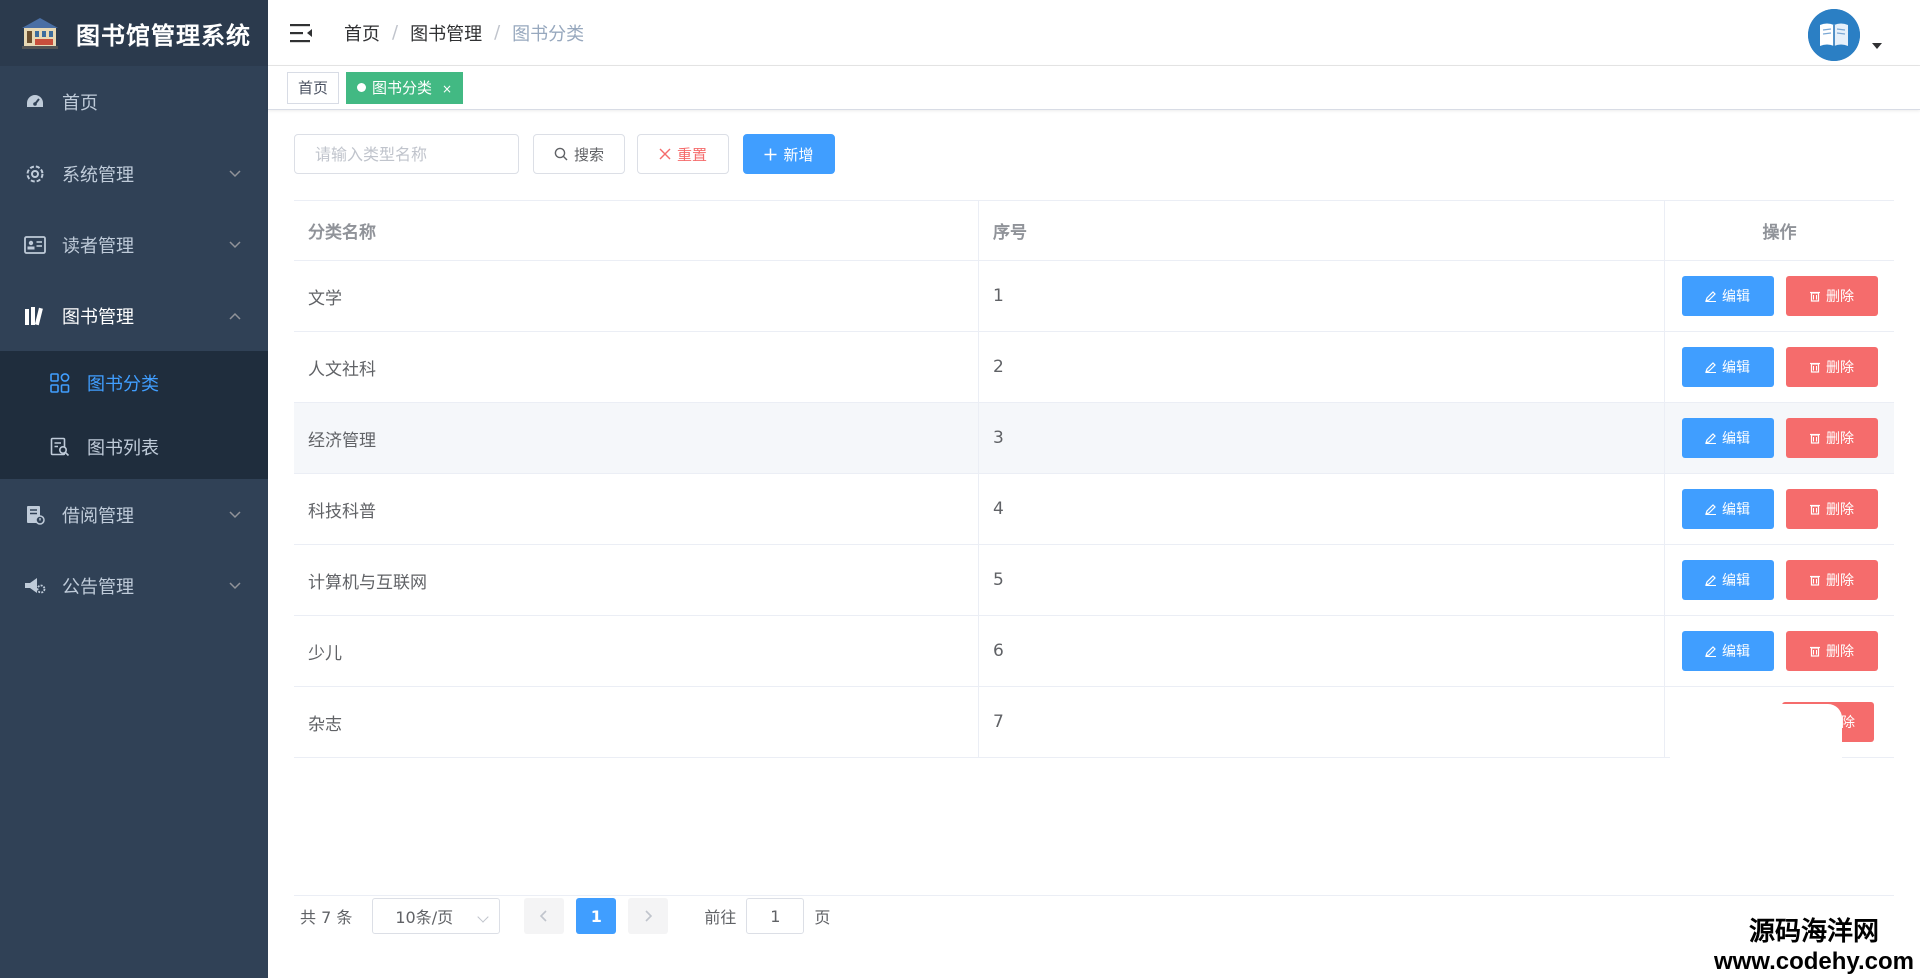 This screenshot has width=1920, height=978. What do you see at coordinates (402, 88) in the screenshot?
I see `tag-label: 图书分类` at bounding box center [402, 88].